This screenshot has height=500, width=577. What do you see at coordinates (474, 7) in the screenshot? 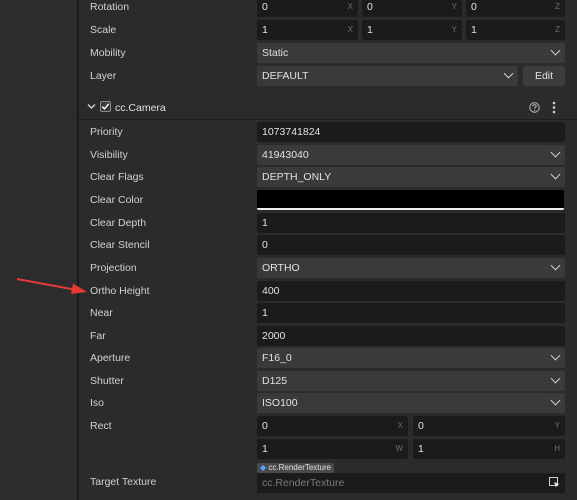
I see `rotation-z-value: 0` at bounding box center [474, 7].